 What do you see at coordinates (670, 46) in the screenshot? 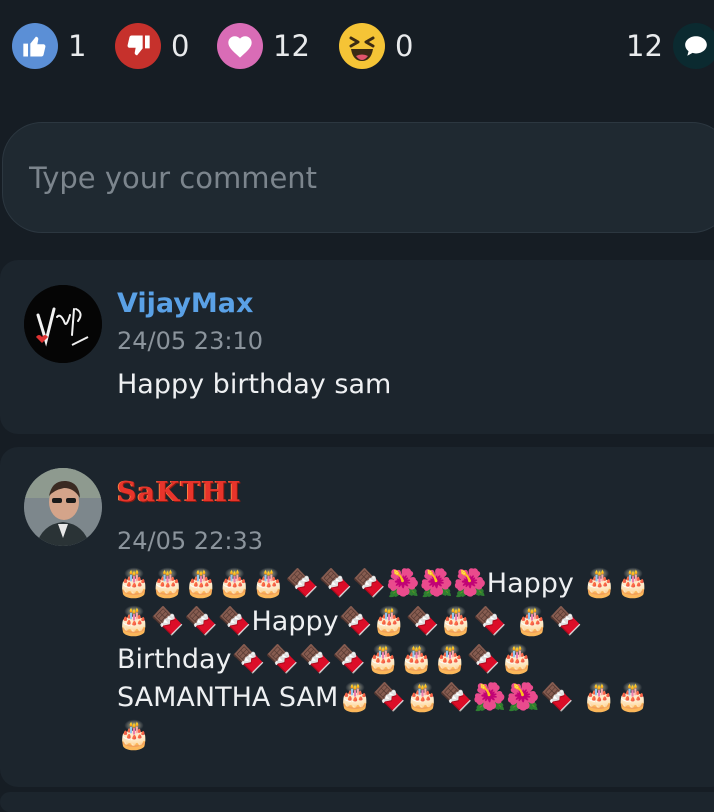
I see `comments-count: 12` at bounding box center [670, 46].